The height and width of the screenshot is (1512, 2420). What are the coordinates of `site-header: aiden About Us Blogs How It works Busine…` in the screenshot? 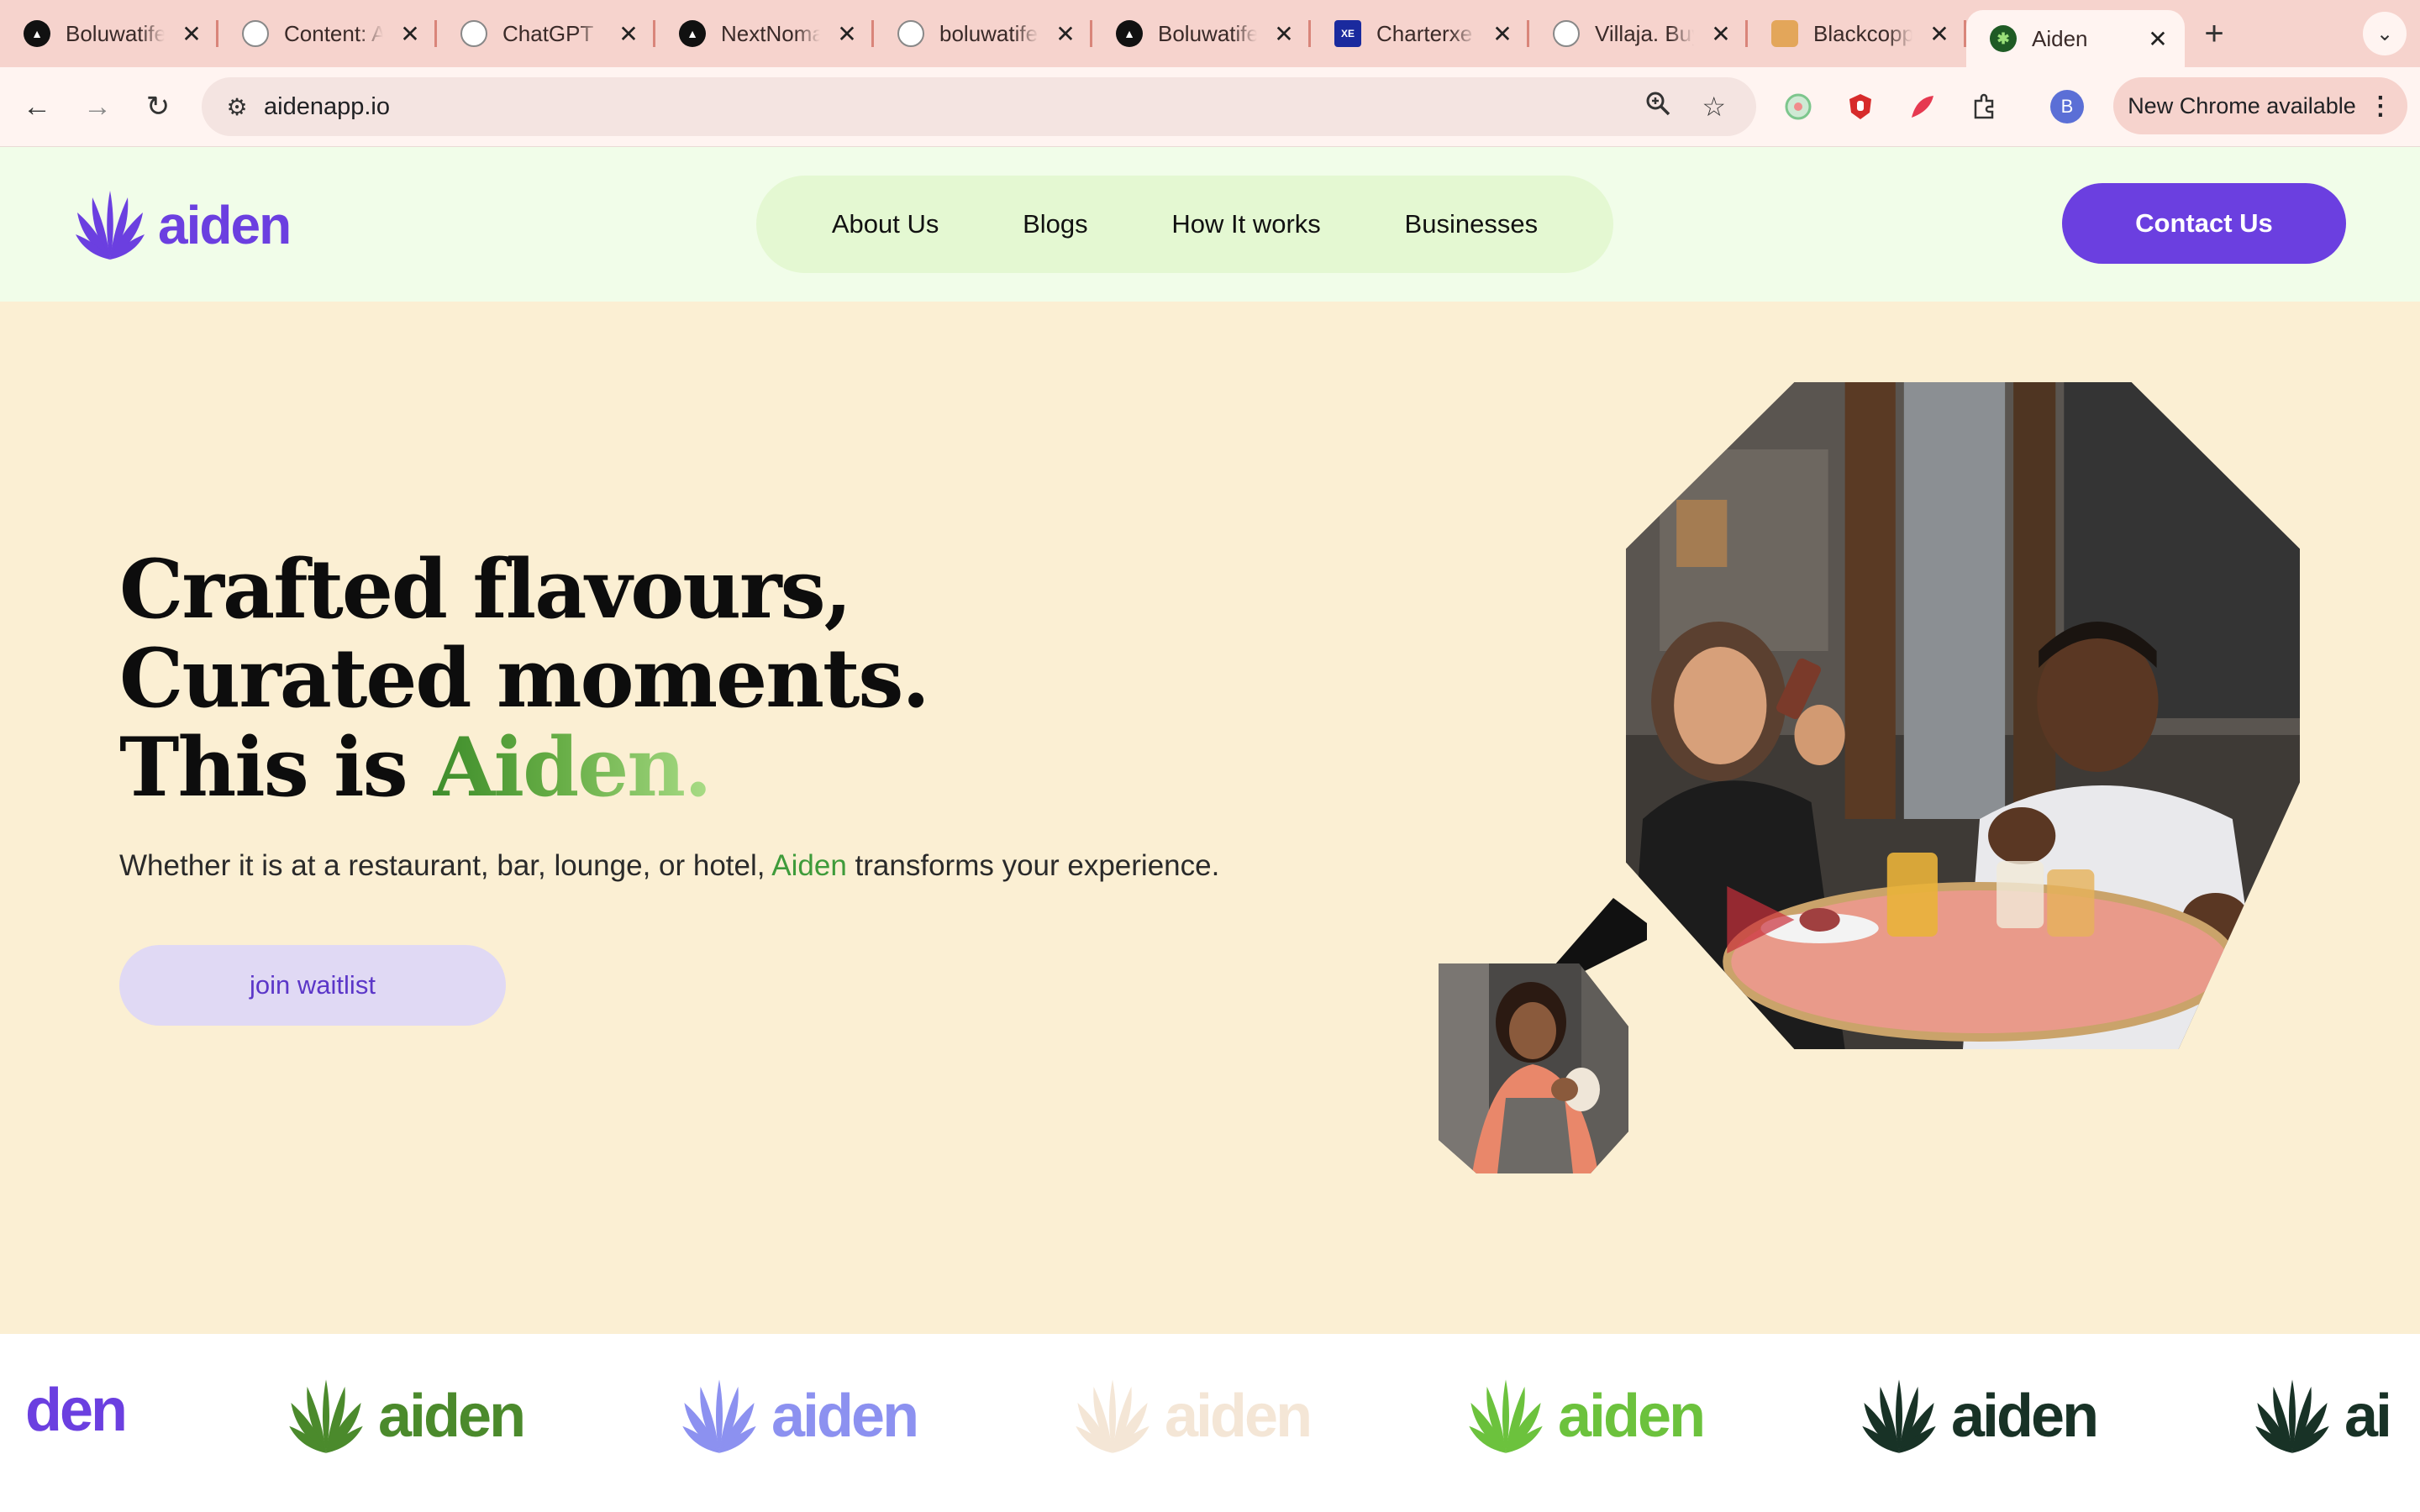 It's located at (1210, 224).